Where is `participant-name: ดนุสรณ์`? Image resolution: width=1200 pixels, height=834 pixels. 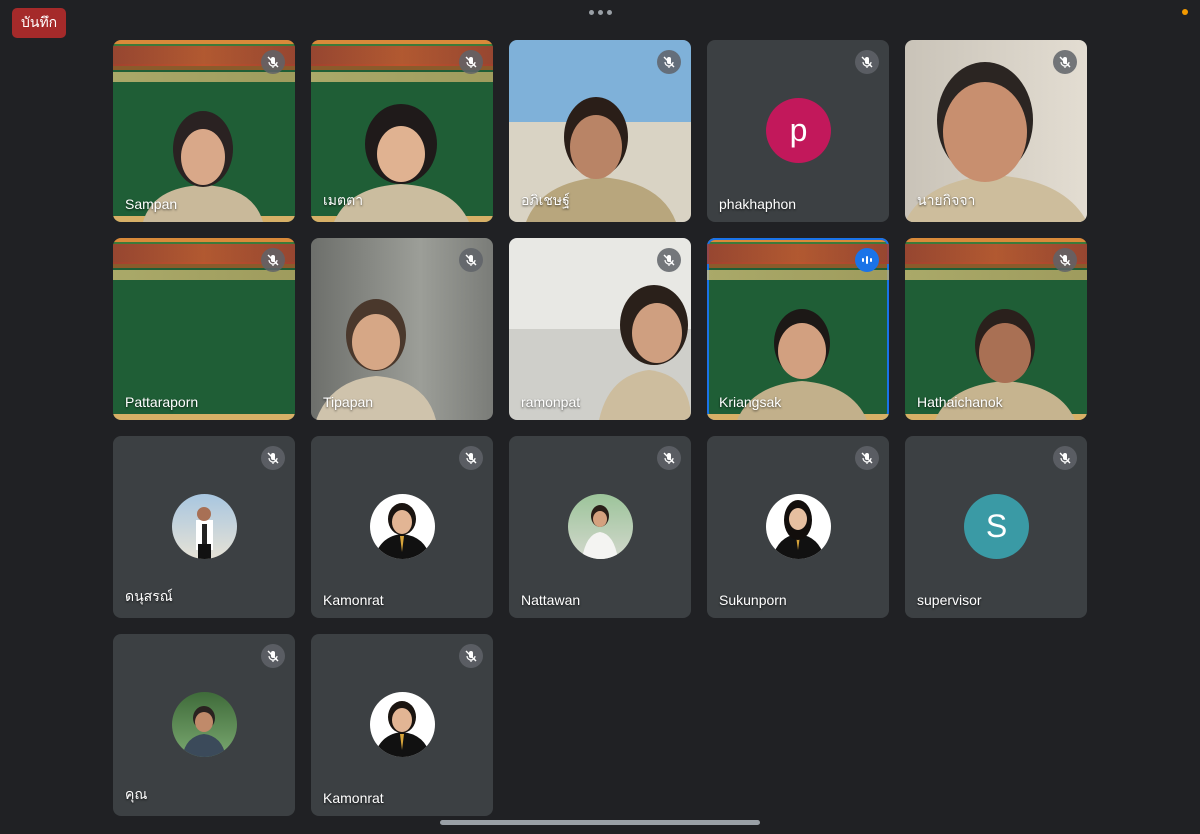
participant-name: ดนุสรณ์ is located at coordinates (149, 596).